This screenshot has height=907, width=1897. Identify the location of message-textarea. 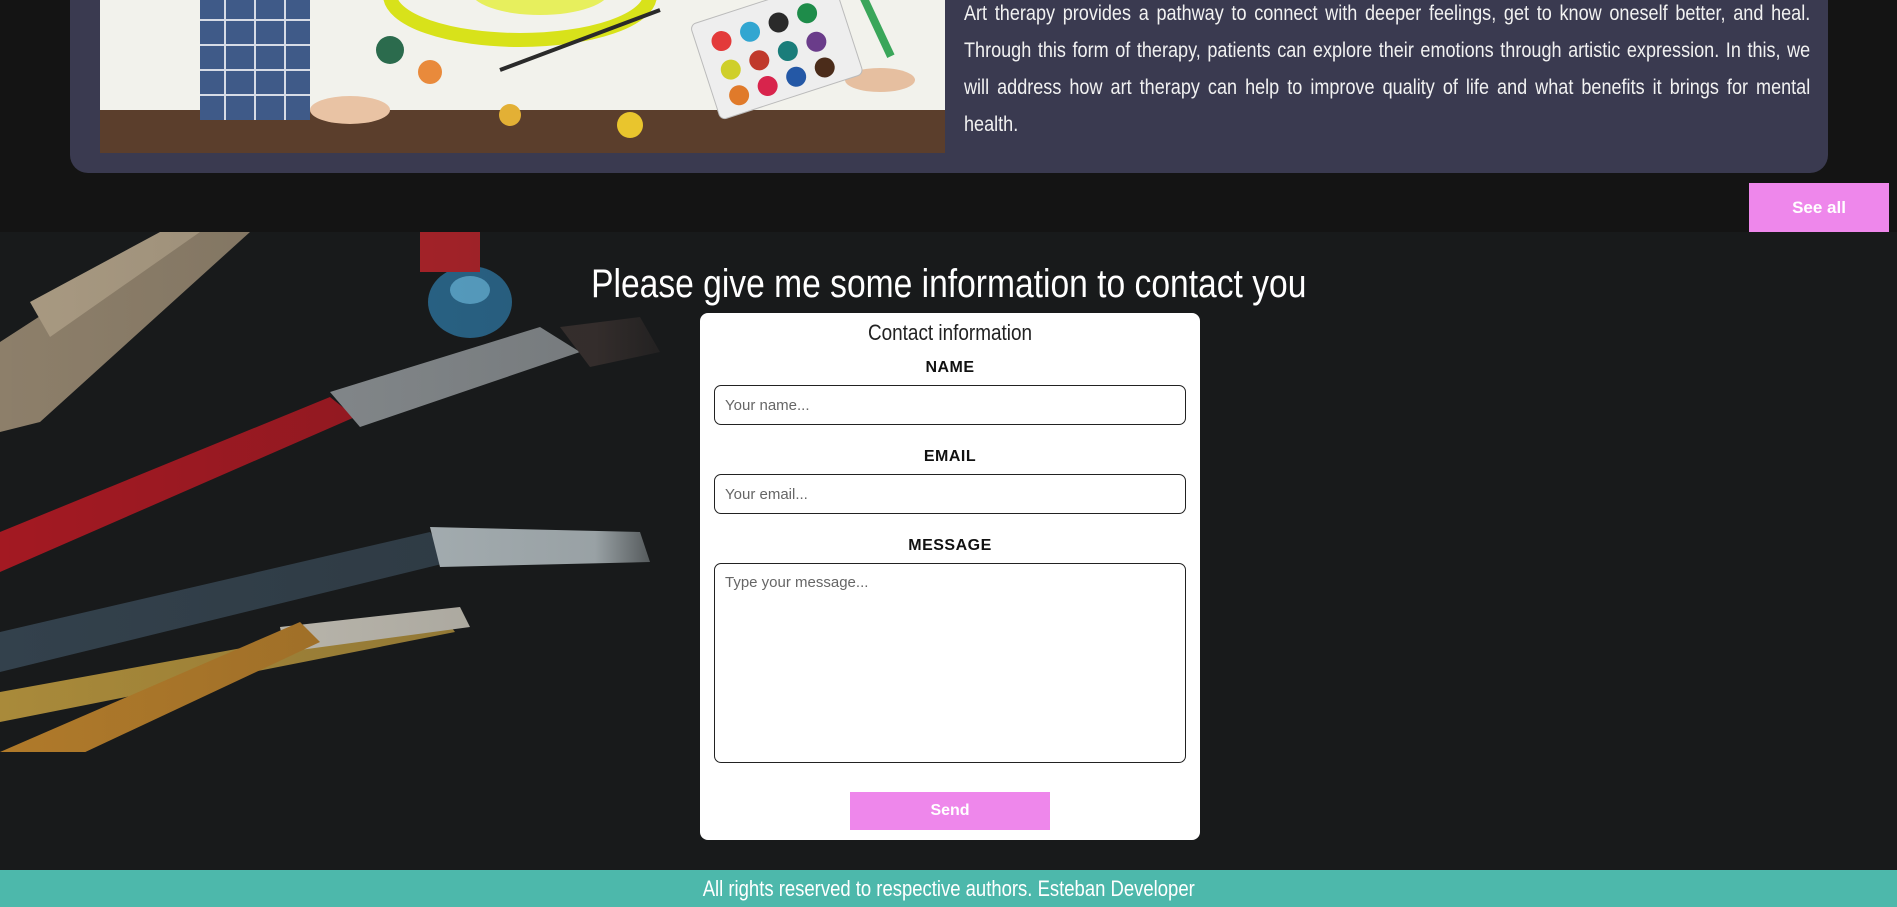
(950, 663).